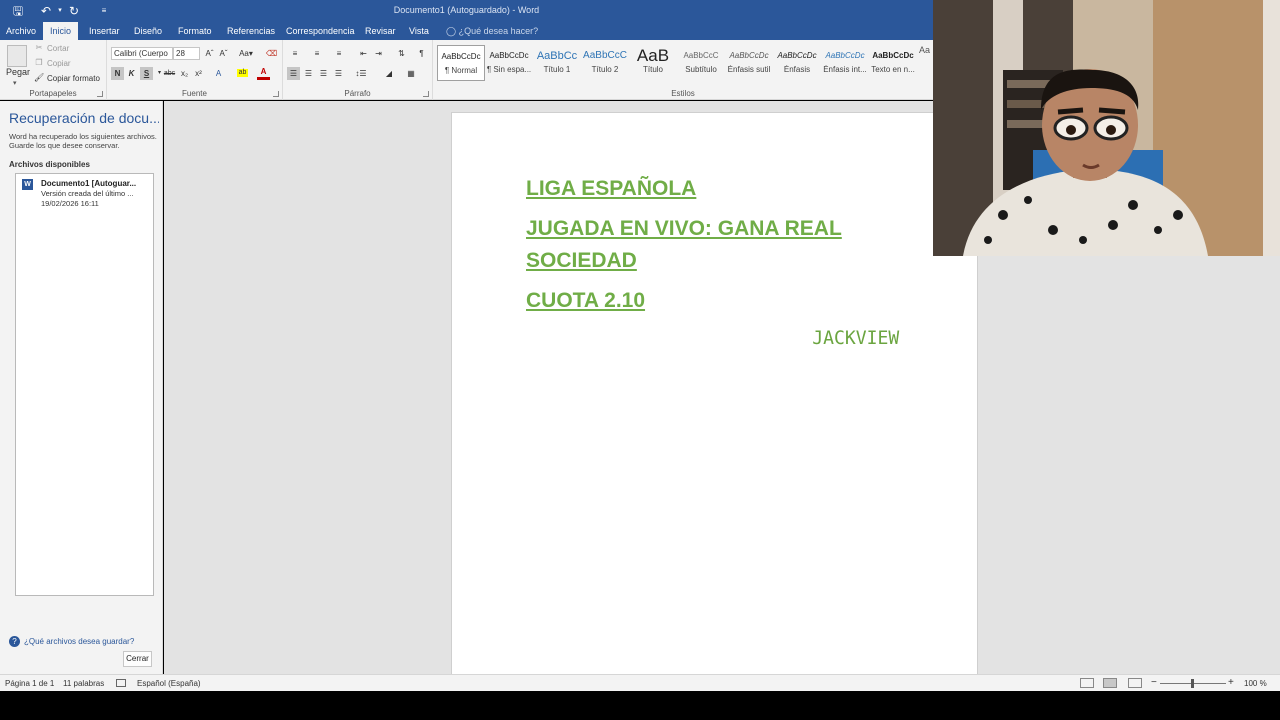 Image resolution: width=1280 pixels, height=720 pixels. Describe the element at coordinates (61, 31) in the screenshot. I see `tab-inicio: Inicio` at that location.